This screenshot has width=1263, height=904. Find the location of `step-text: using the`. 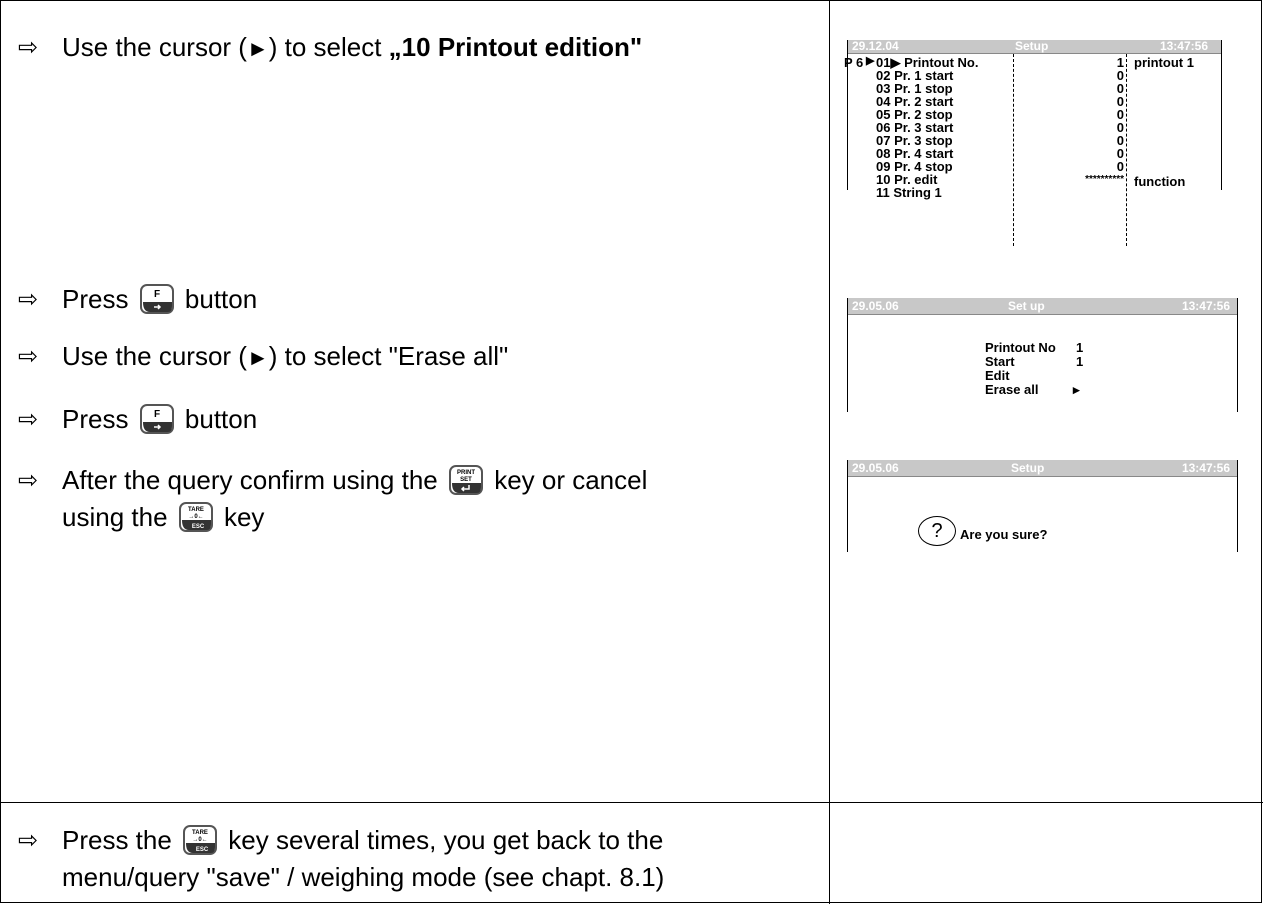

step-text: using the is located at coordinates (118, 517).